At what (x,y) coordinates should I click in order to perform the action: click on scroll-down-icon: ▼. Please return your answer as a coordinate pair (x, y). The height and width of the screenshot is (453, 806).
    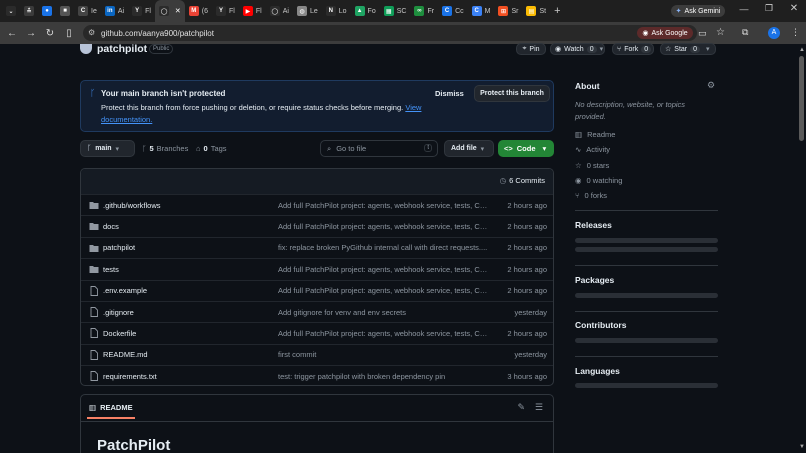
    Looking at the image, I should click on (802, 447).